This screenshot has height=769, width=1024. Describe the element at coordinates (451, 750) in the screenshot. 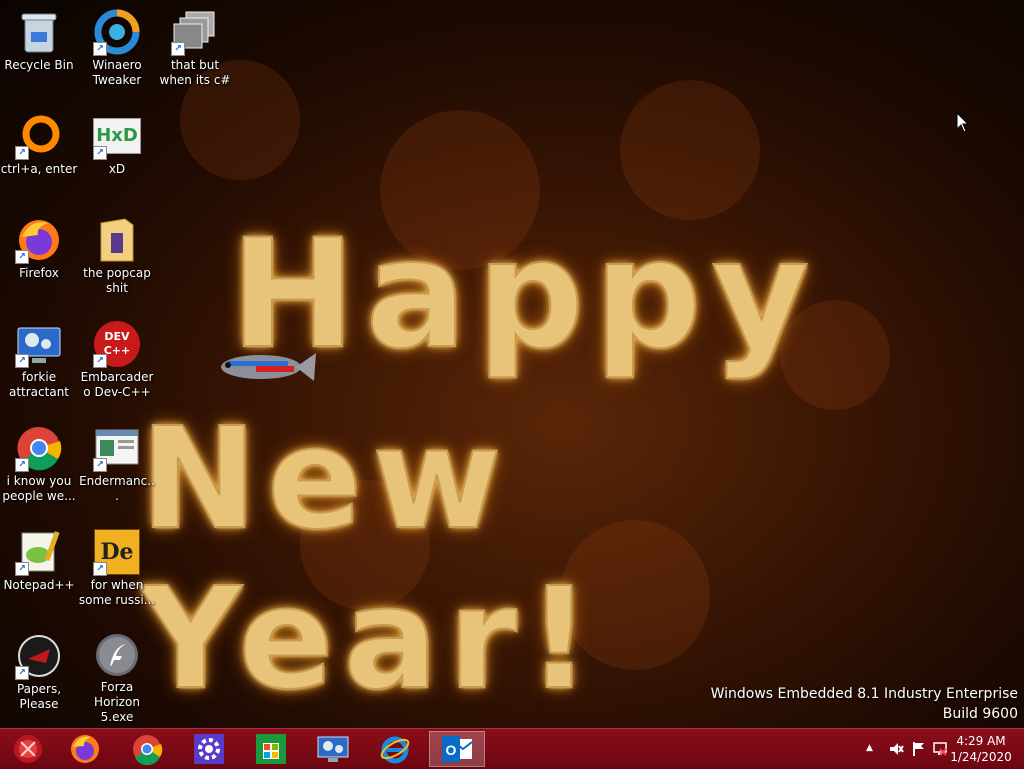

I see `svg-text: O` at that location.